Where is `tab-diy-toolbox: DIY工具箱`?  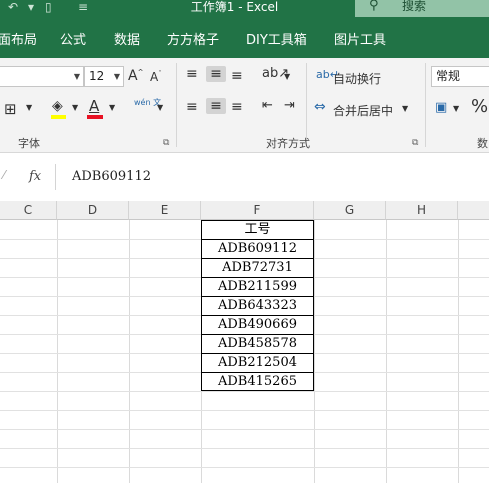 tab-diy-toolbox: DIY工具箱 is located at coordinates (276, 38).